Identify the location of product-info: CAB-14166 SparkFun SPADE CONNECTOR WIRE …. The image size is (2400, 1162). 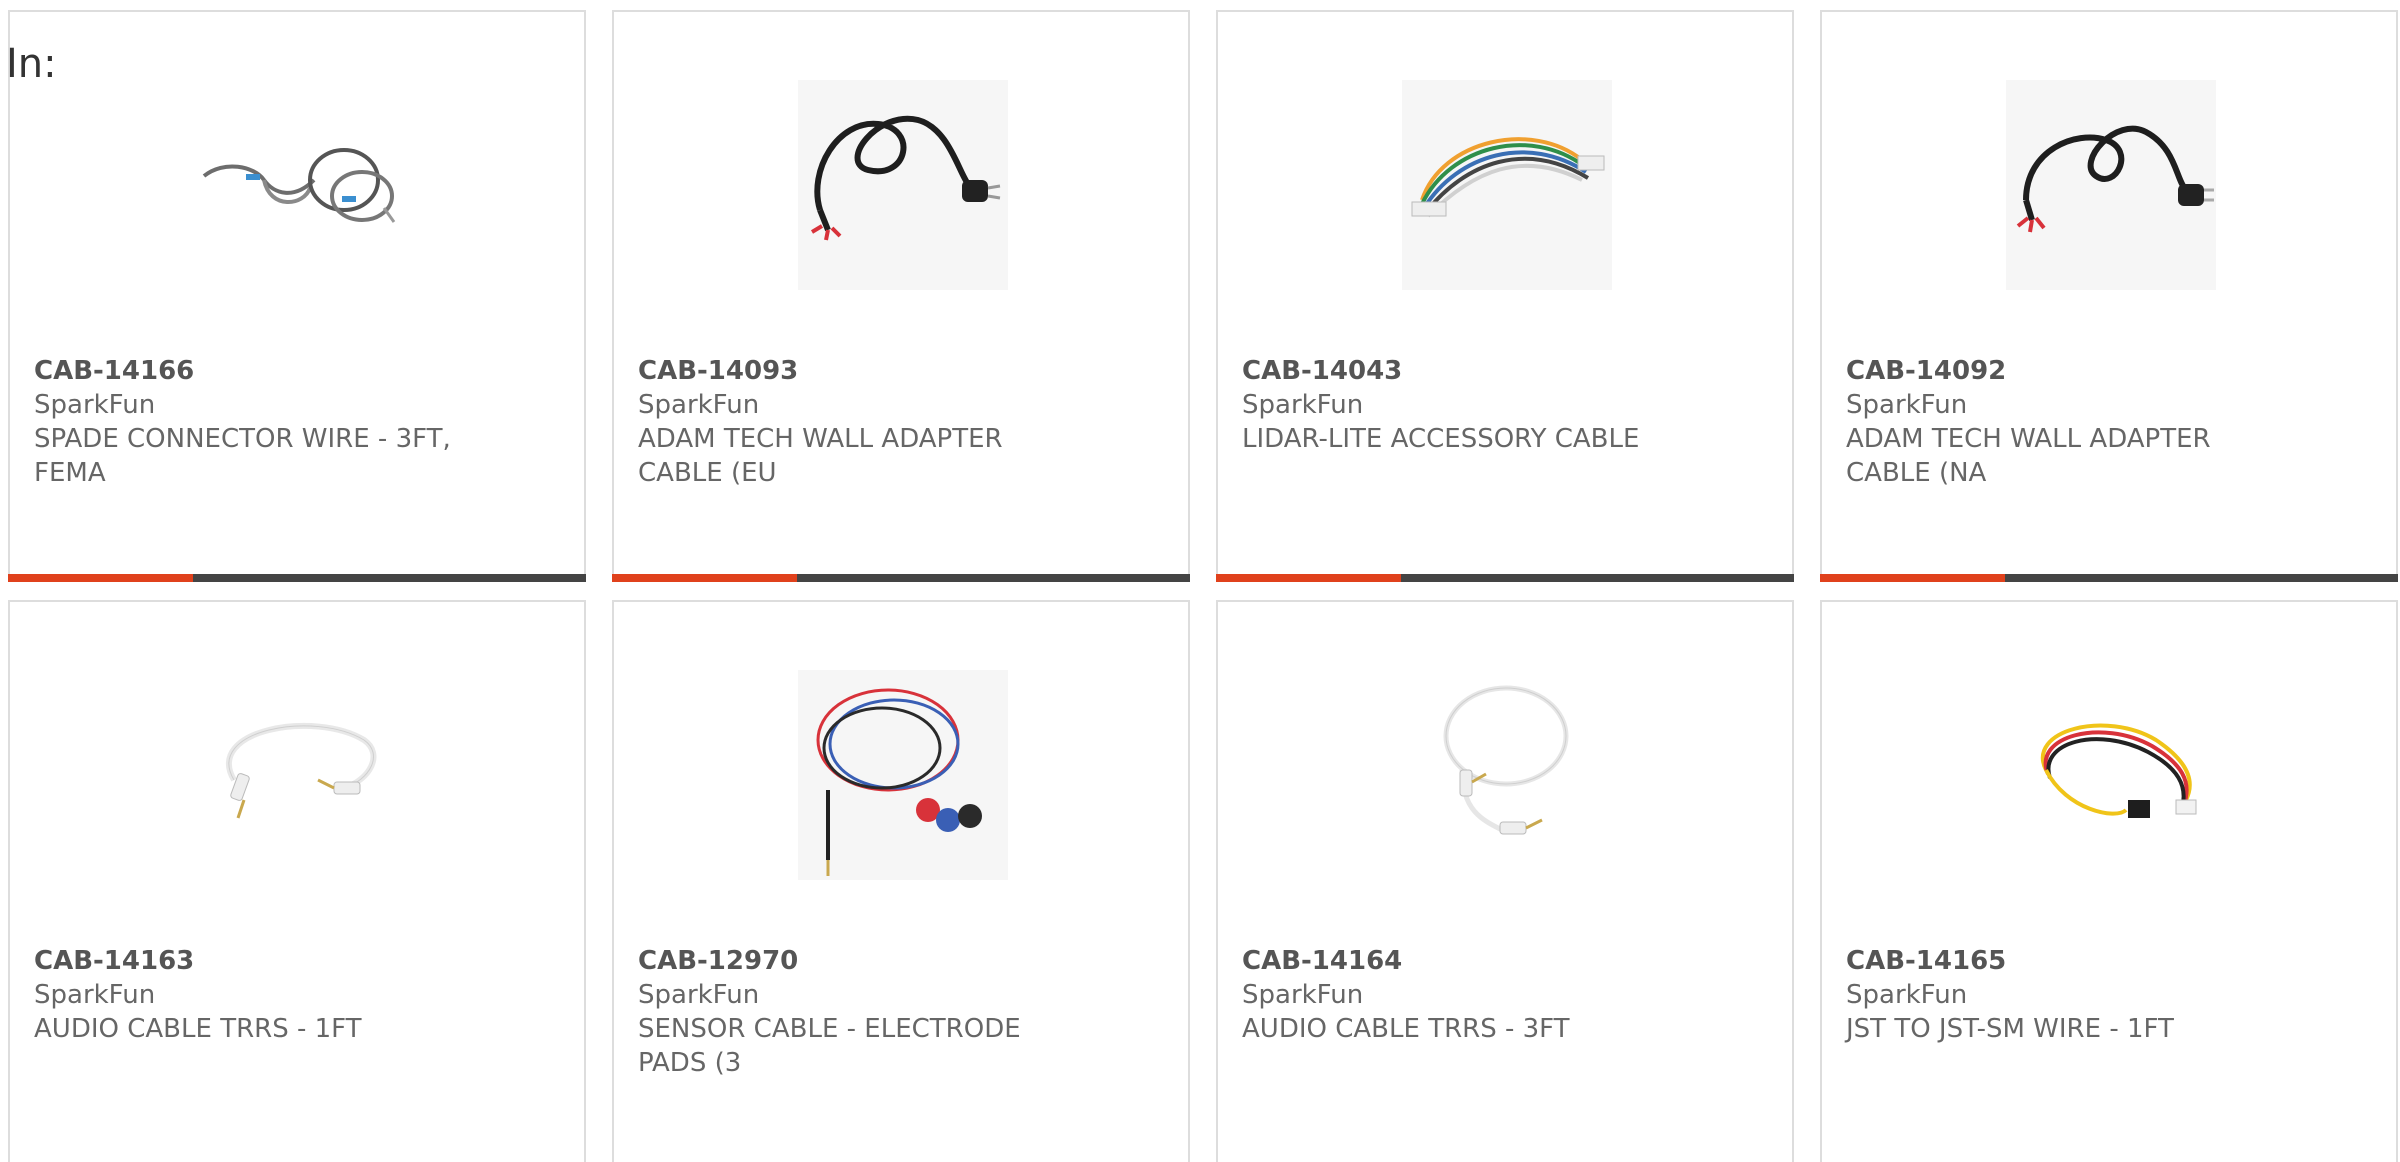
(254, 422).